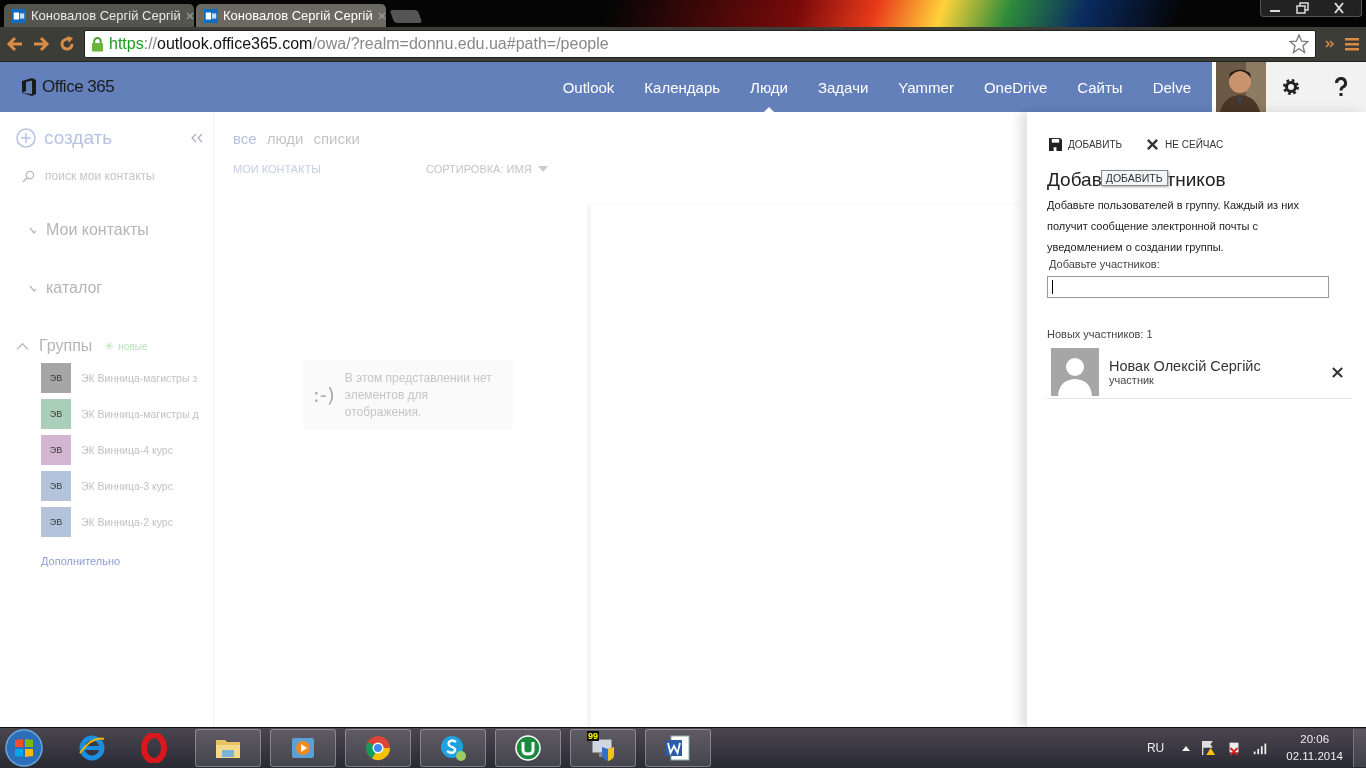  What do you see at coordinates (154, 748) in the screenshot?
I see `o-ring-icon` at bounding box center [154, 748].